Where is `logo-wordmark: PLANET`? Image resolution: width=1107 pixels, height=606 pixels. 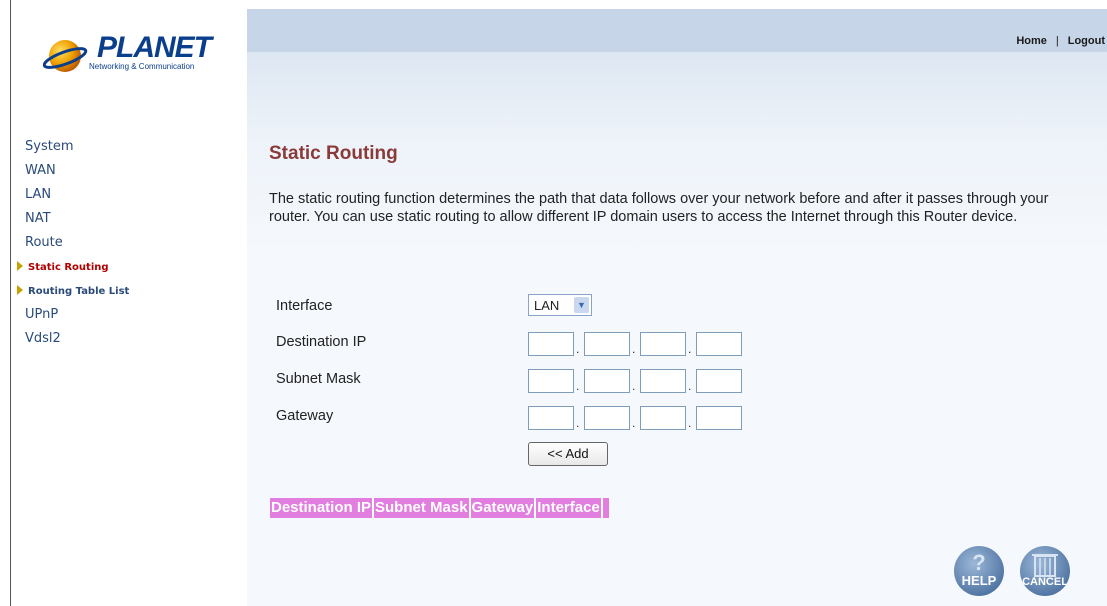 logo-wordmark: PLANET is located at coordinates (154, 47).